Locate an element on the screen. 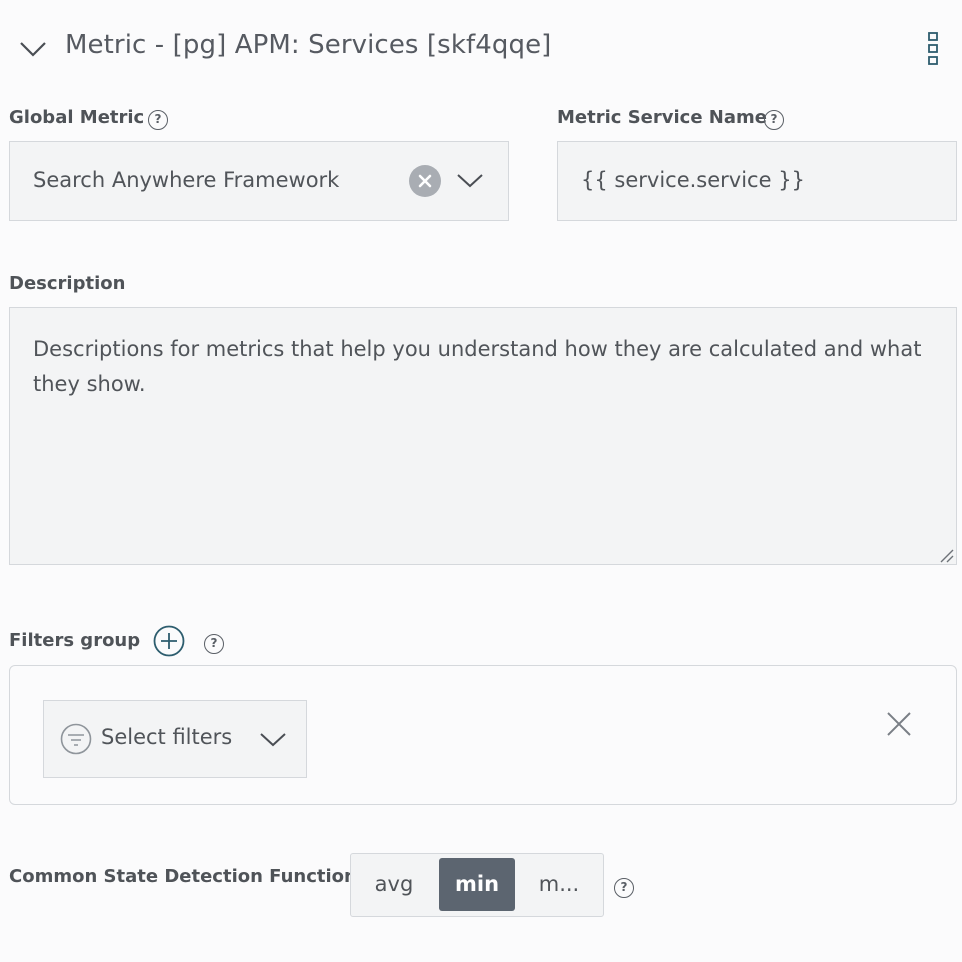  state-detection-help-icon: ? is located at coordinates (624, 888).